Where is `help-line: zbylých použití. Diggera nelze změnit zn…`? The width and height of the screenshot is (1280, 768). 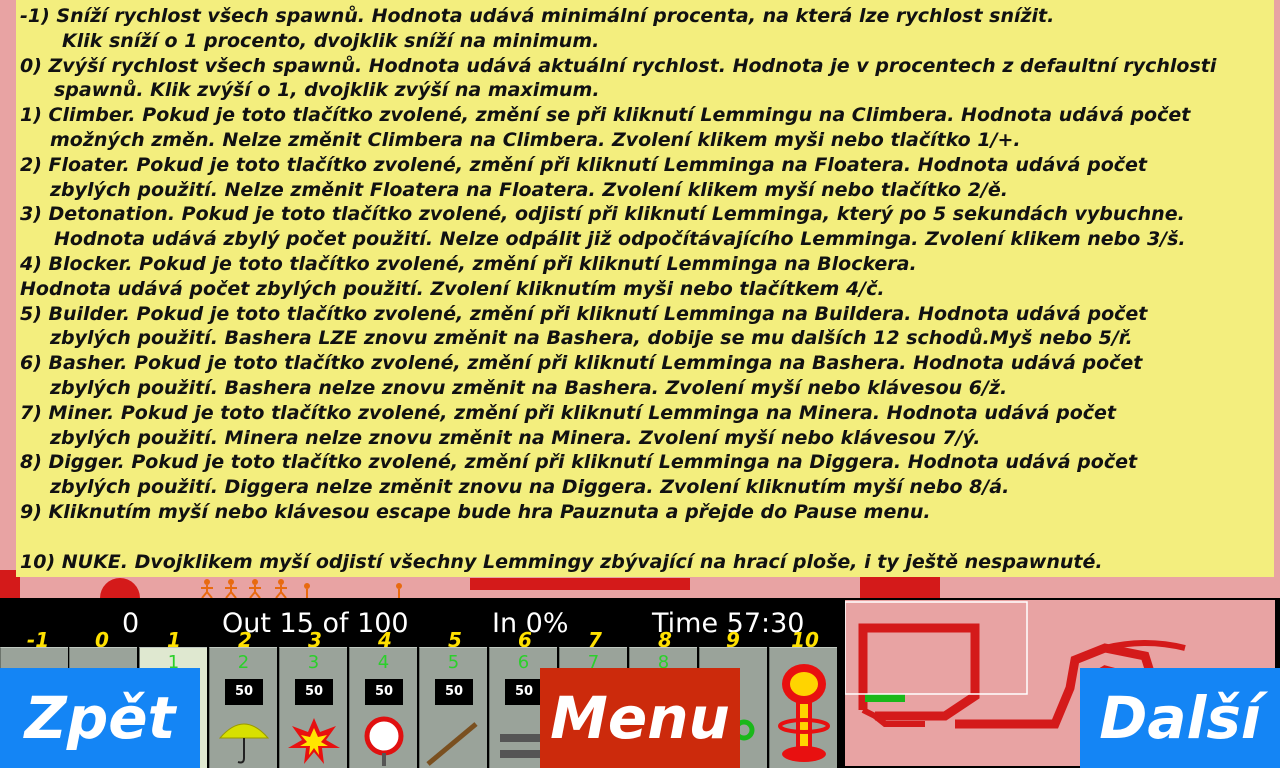
help-line: zbylých použití. Diggera nelze změnit zn… is located at coordinates (530, 487).